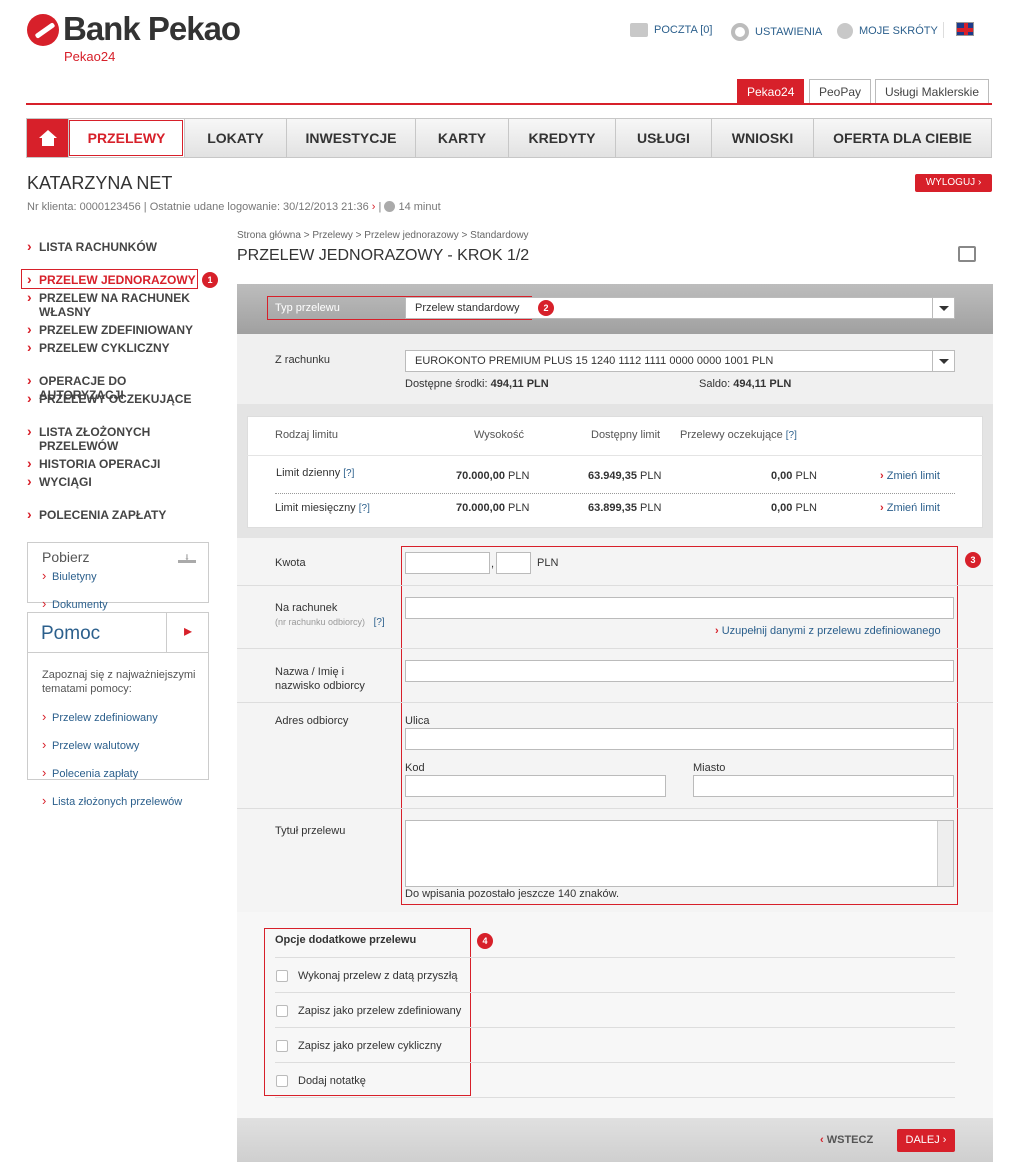  What do you see at coordinates (461, 138) in the screenshot?
I see `nav-cards: KARTY` at bounding box center [461, 138].